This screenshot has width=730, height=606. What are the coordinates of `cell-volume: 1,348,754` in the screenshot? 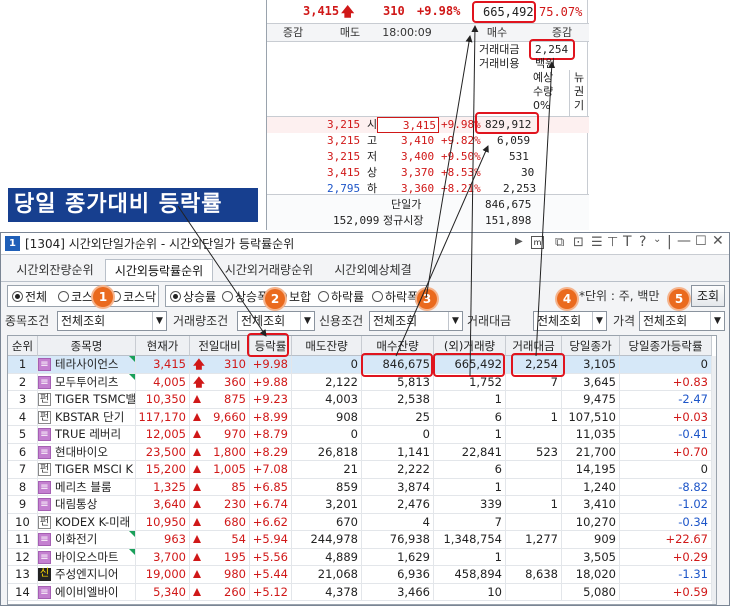 It's located at (470, 539).